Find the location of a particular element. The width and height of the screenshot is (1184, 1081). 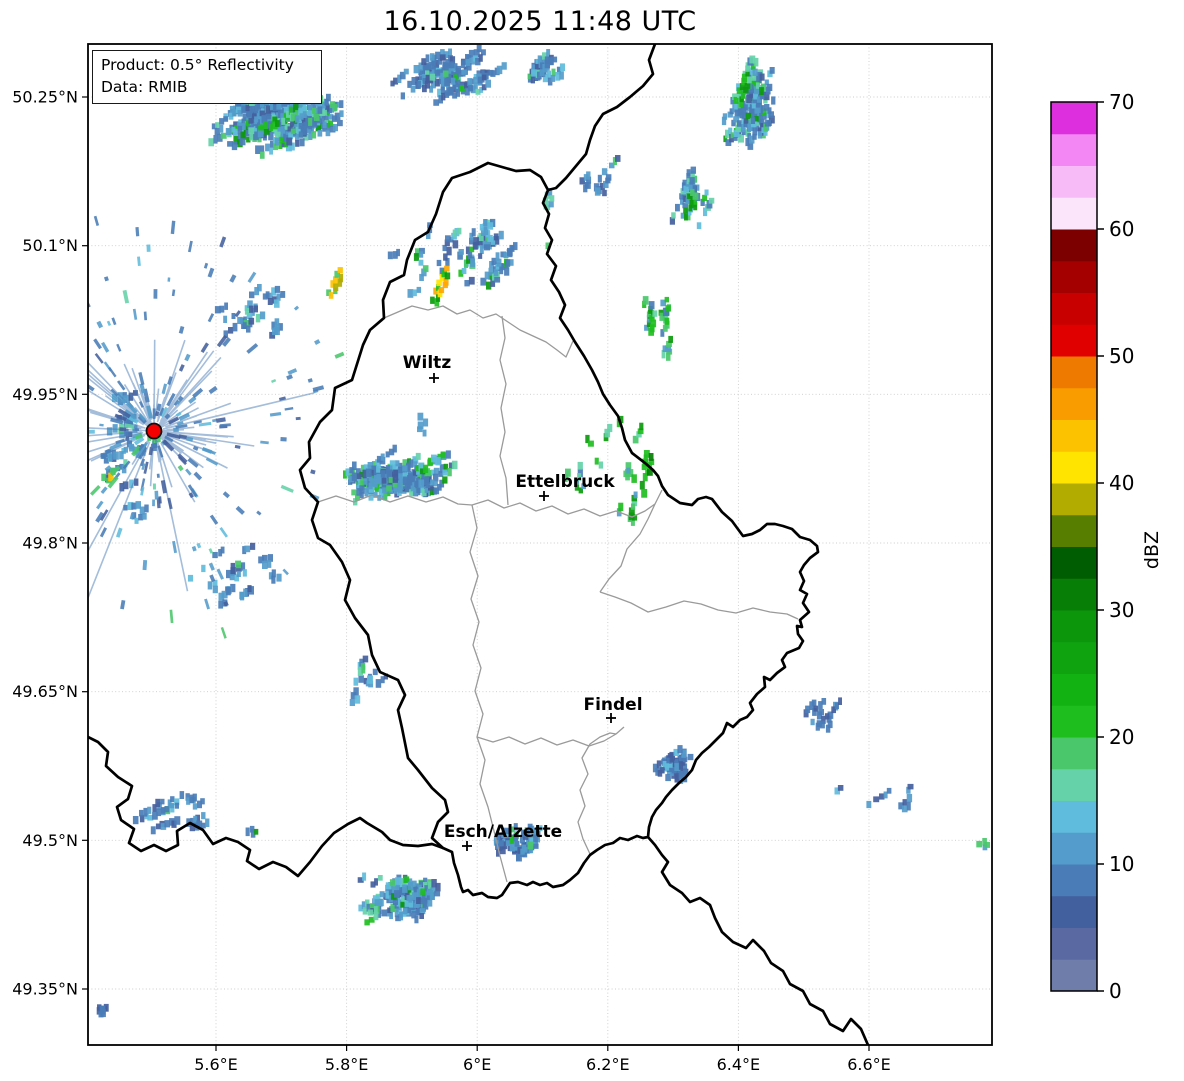

colorbar-unit-label: dBZ is located at coordinates (1152, 550).